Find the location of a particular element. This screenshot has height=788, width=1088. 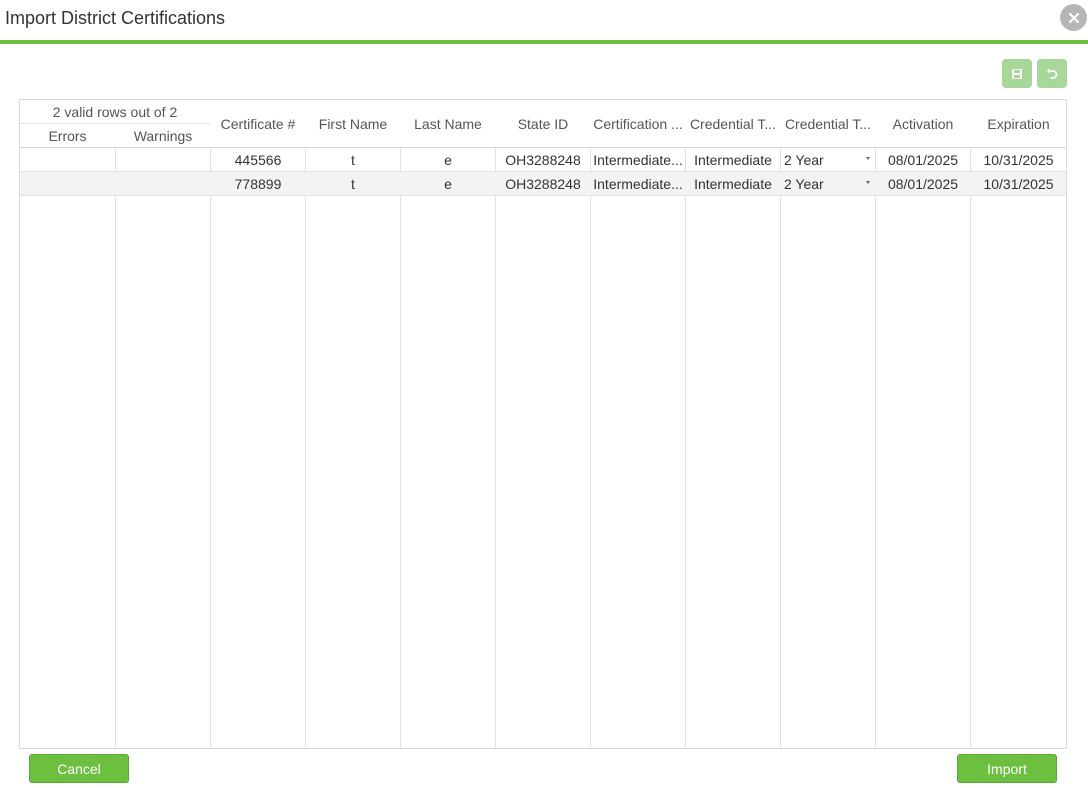

dialog-title: Import District Certifications is located at coordinates (115, 18).